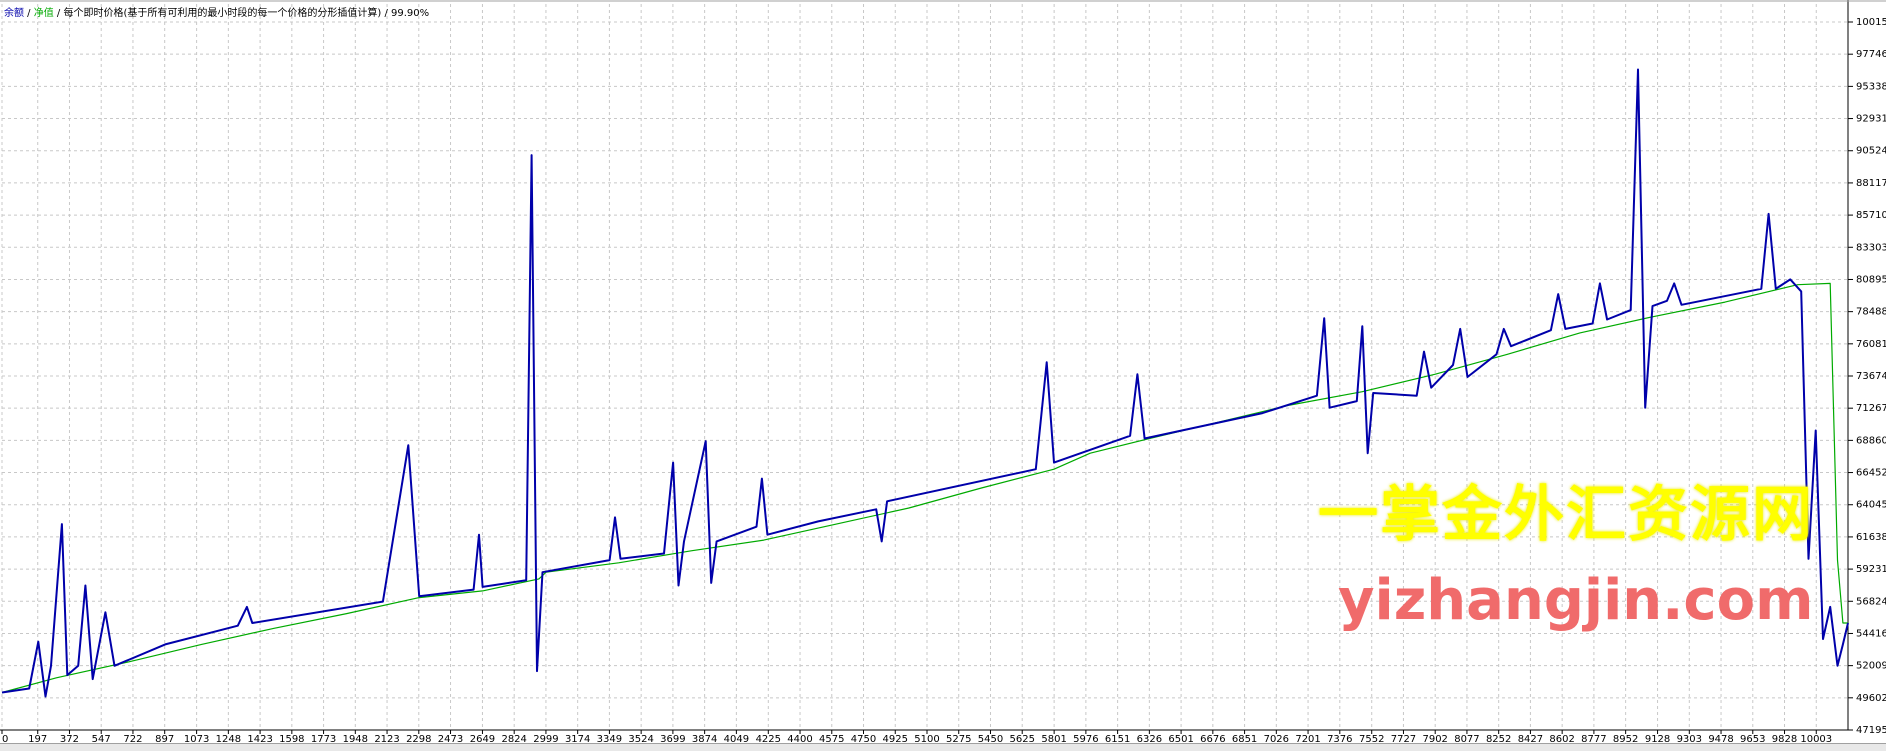  What do you see at coordinates (1871, 119) in the screenshot?
I see `y-tick-label: 92931` at bounding box center [1871, 119].